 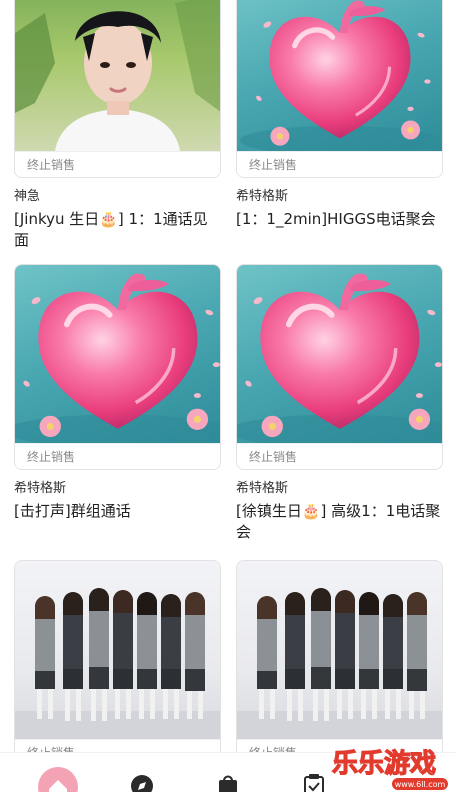 What do you see at coordinates (339, 219) in the screenshot?
I see `product-title: [1：1_2min]HIGGS电话聚会` at bounding box center [339, 219].